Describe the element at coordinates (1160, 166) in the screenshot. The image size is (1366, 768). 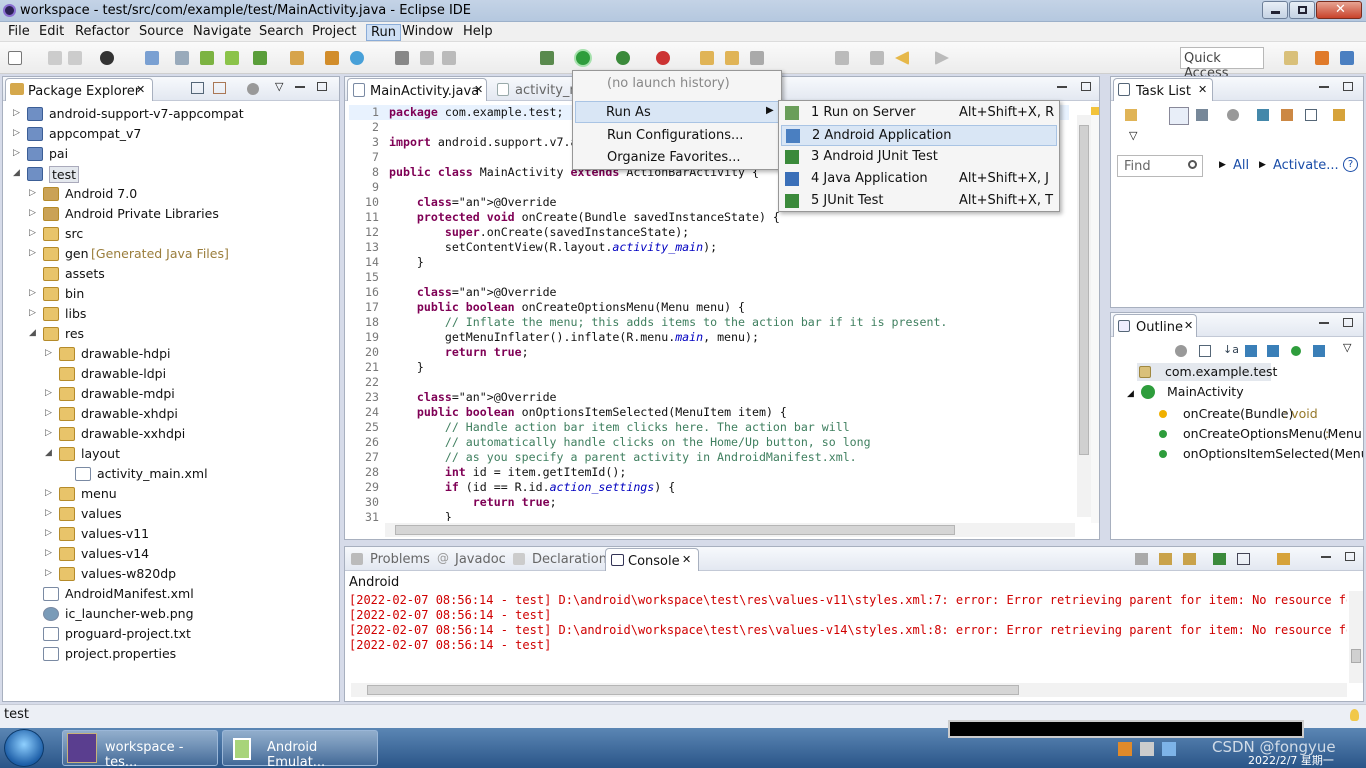
I see `task-find-field: Find` at that location.